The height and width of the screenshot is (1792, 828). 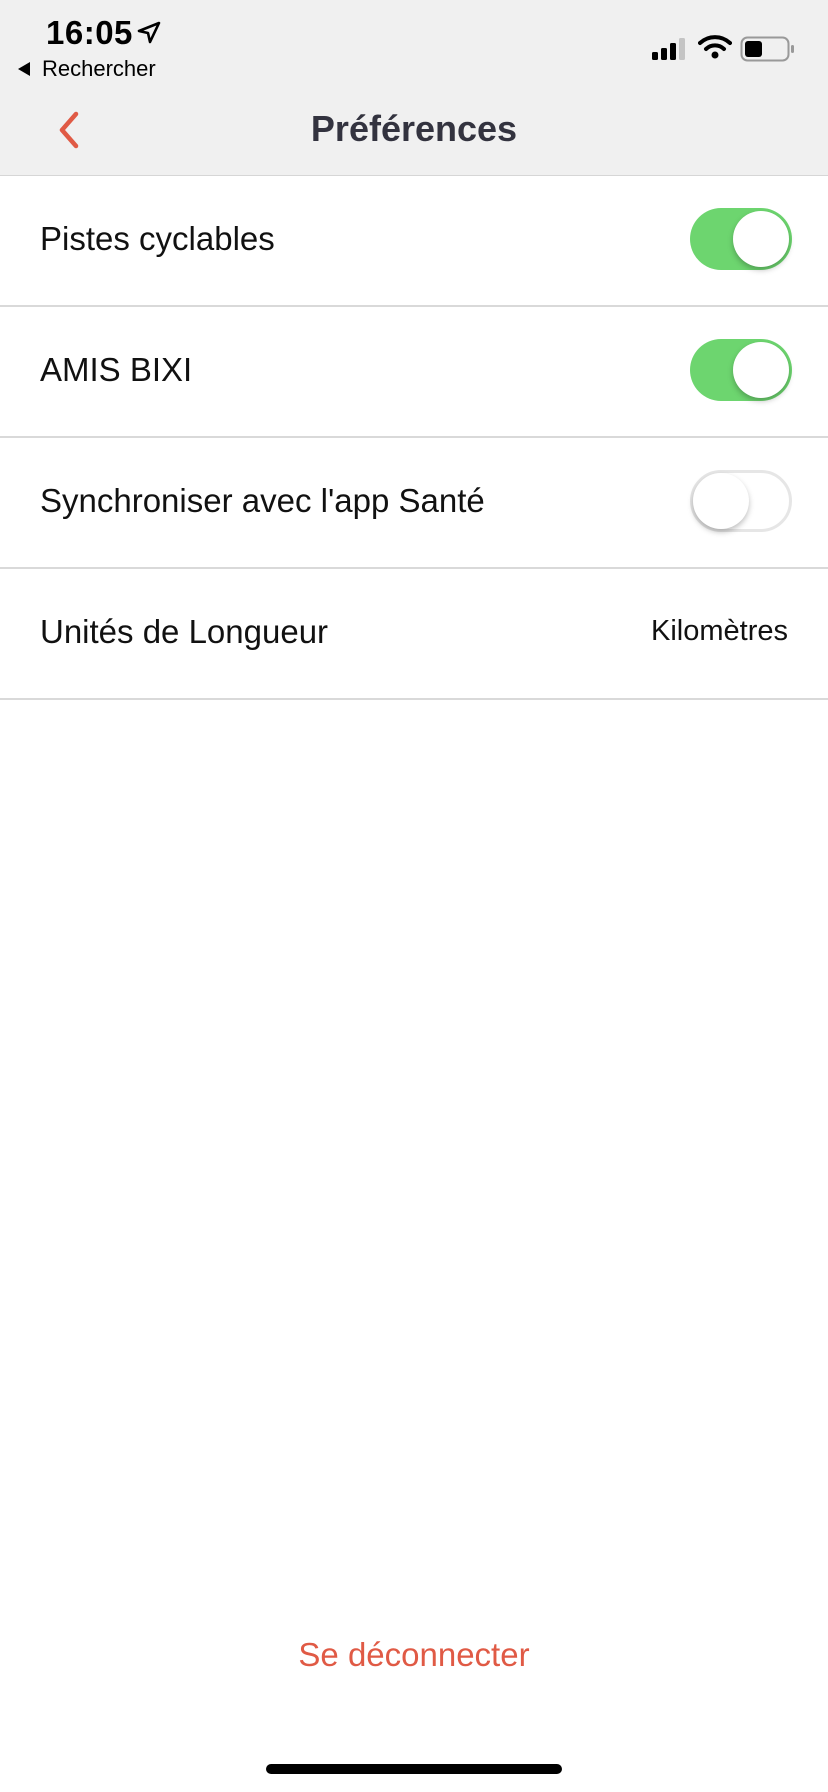 I want to click on battery-icon, so click(x=767, y=49).